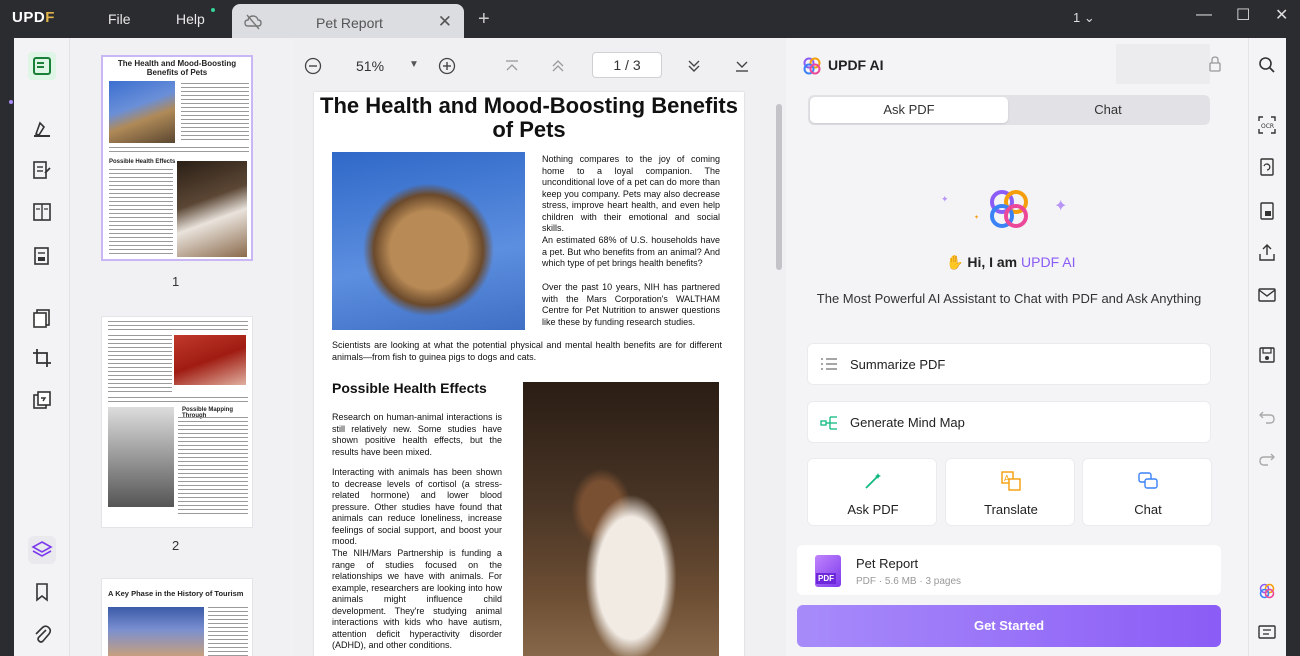  Describe the element at coordinates (1267, 417) in the screenshot. I see `undo-icon` at that location.